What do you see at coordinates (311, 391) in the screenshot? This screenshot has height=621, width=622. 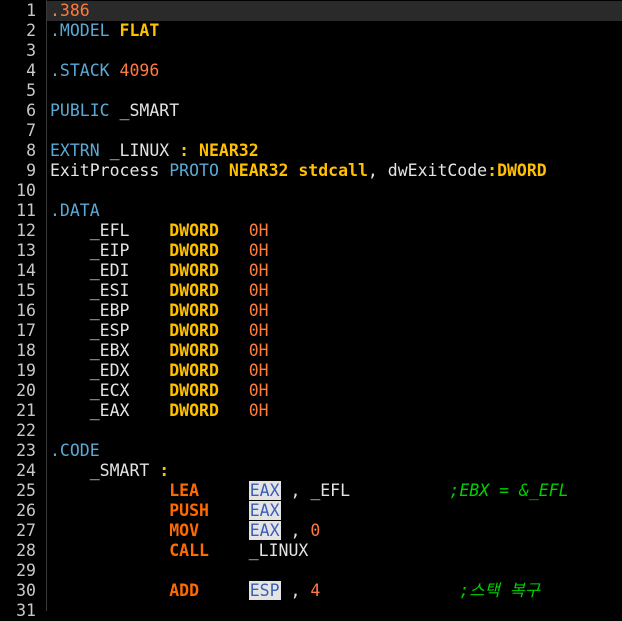 I see `code-line: 20 _ECX DWORD 0H` at bounding box center [311, 391].